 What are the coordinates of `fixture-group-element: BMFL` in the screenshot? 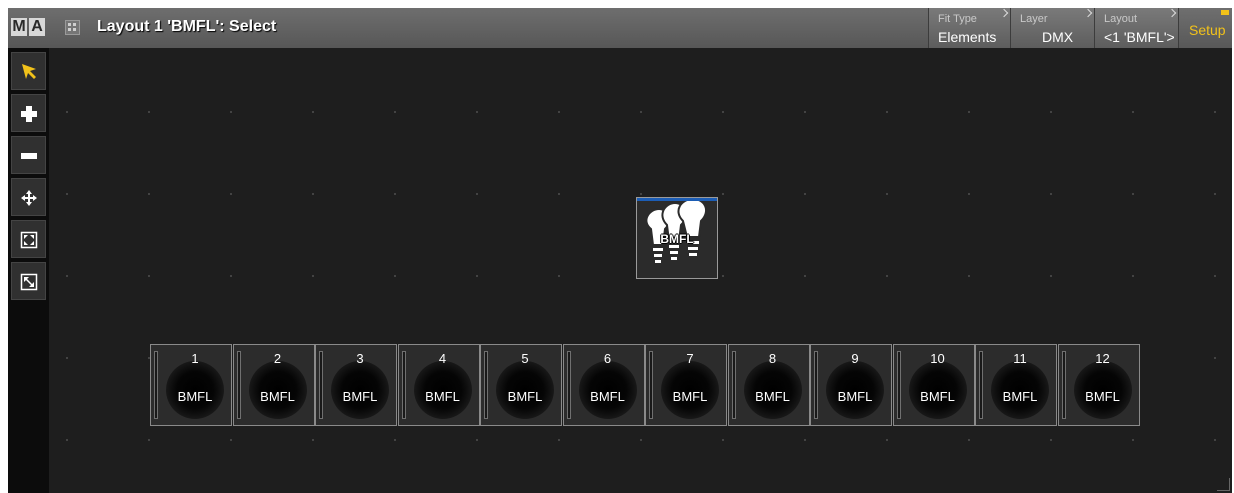 It's located at (677, 238).